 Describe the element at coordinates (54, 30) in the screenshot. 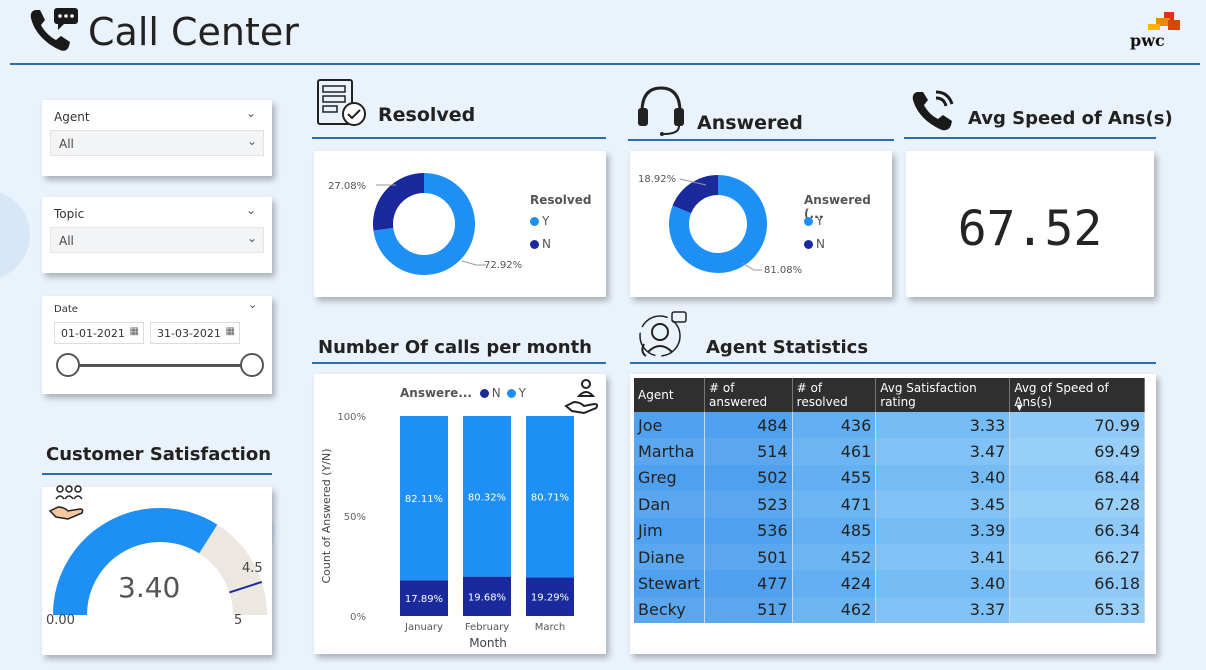

I see `phone-chat-icon` at that location.